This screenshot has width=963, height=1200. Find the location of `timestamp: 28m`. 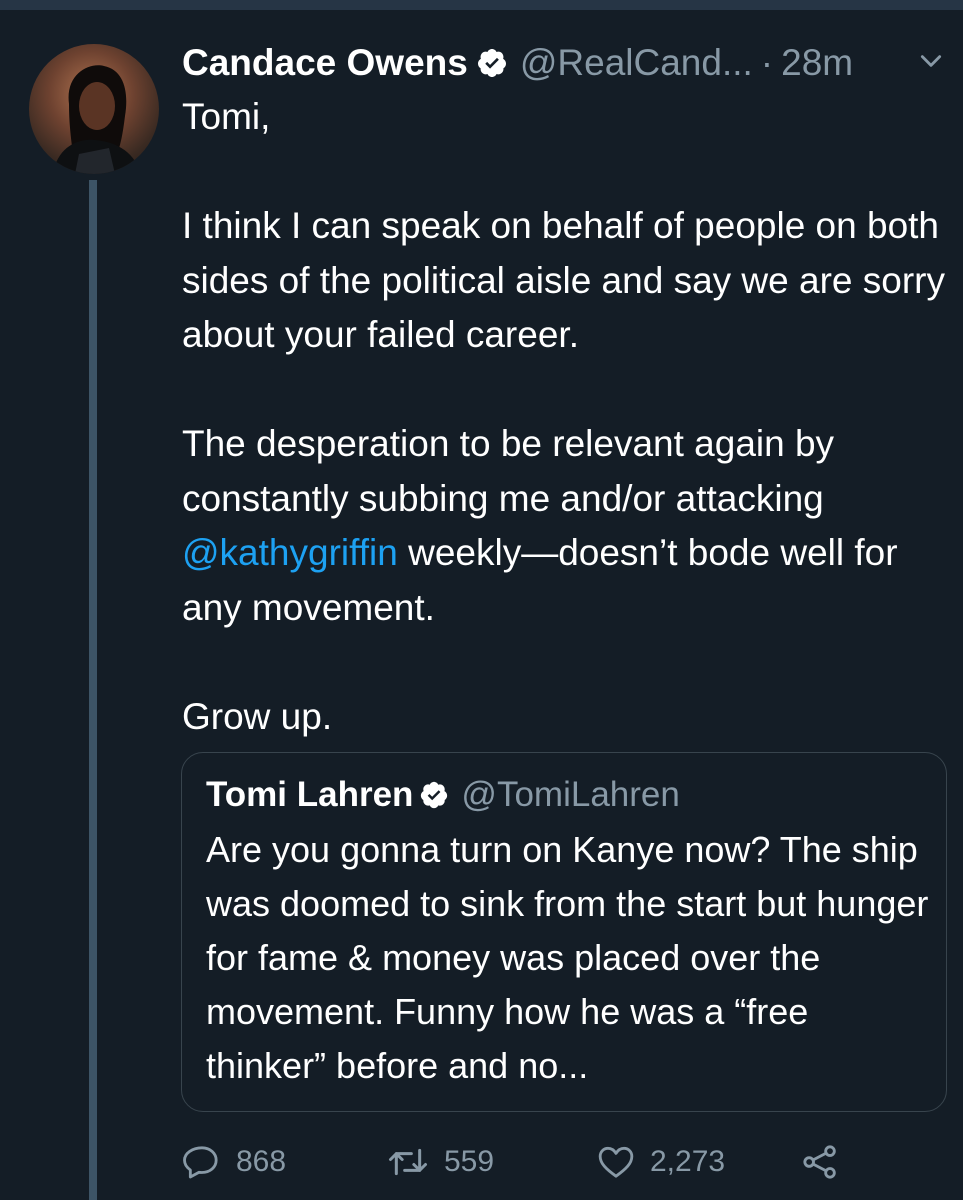

timestamp: 28m is located at coordinates (817, 63).